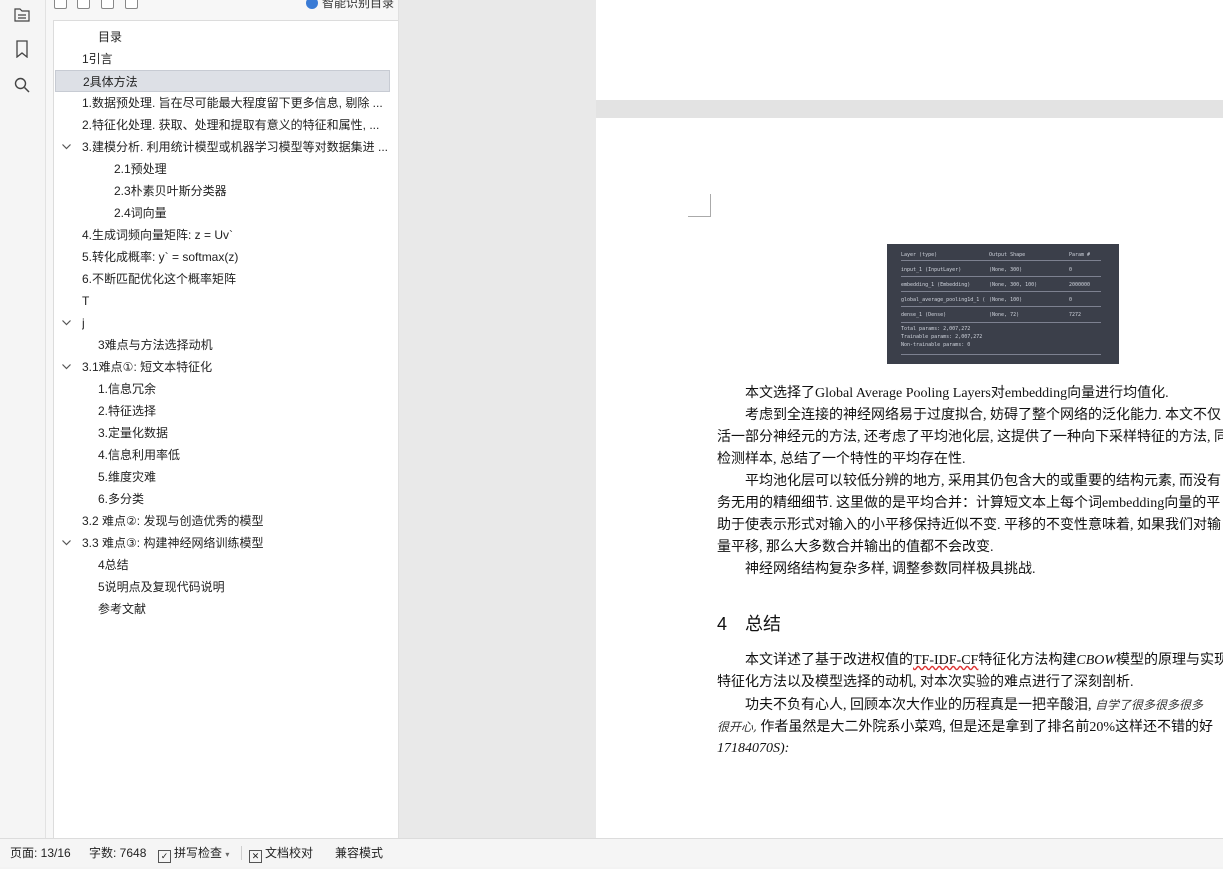 The height and width of the screenshot is (869, 1223). What do you see at coordinates (1006, 300) in the screenshot?
I see `model-cell: (None, 100)` at bounding box center [1006, 300].